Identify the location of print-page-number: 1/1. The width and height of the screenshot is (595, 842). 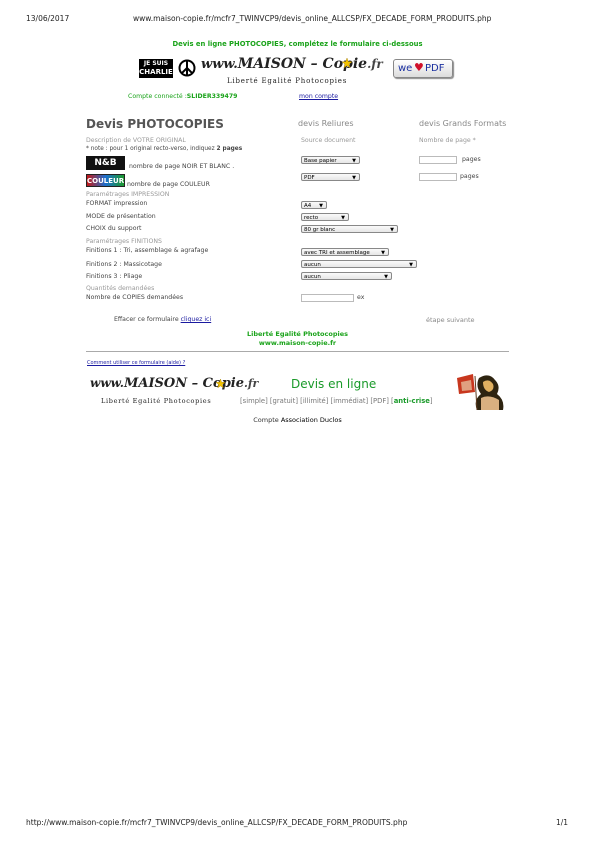
(562, 822).